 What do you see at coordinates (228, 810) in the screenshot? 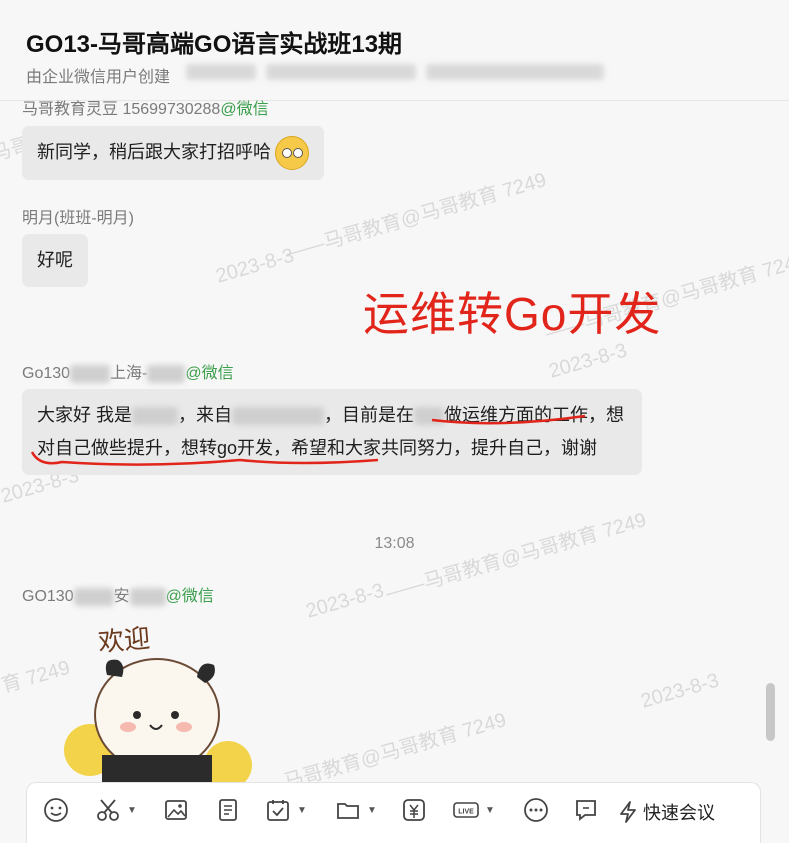
I see `document-icon` at bounding box center [228, 810].